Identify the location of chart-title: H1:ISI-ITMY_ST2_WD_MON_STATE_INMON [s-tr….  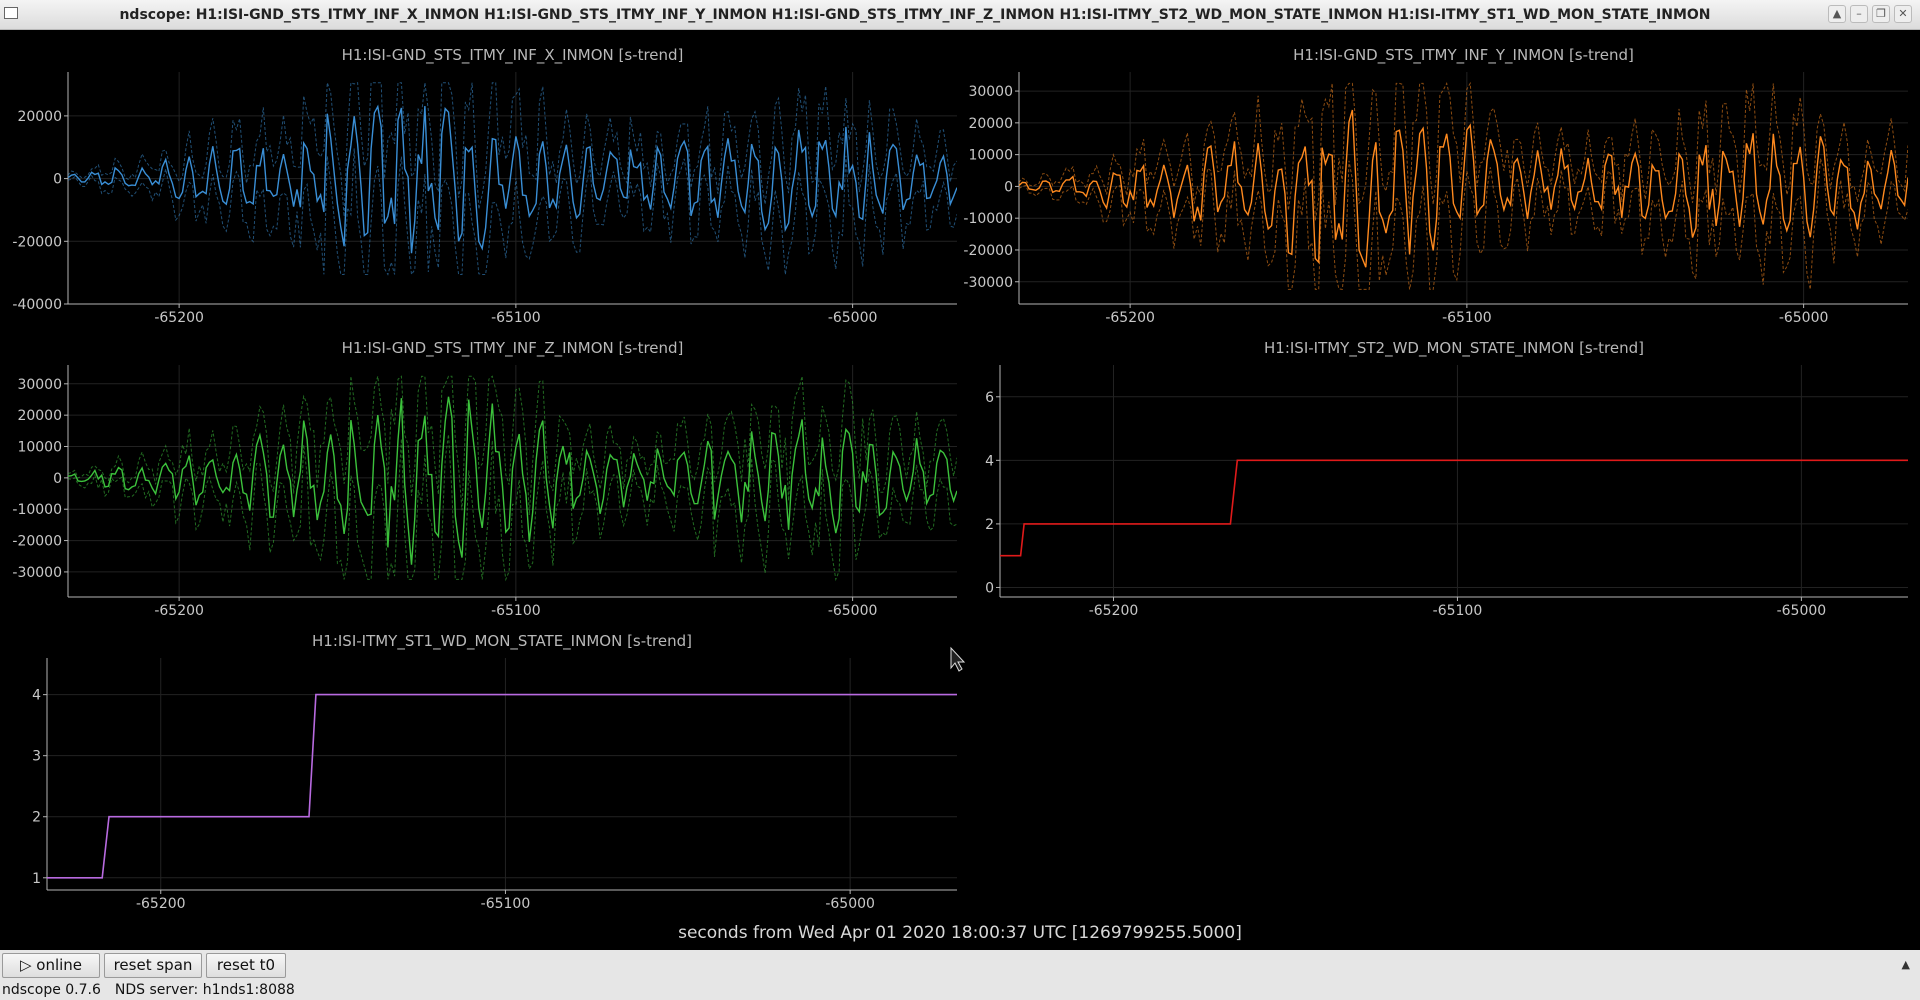
(1454, 348).